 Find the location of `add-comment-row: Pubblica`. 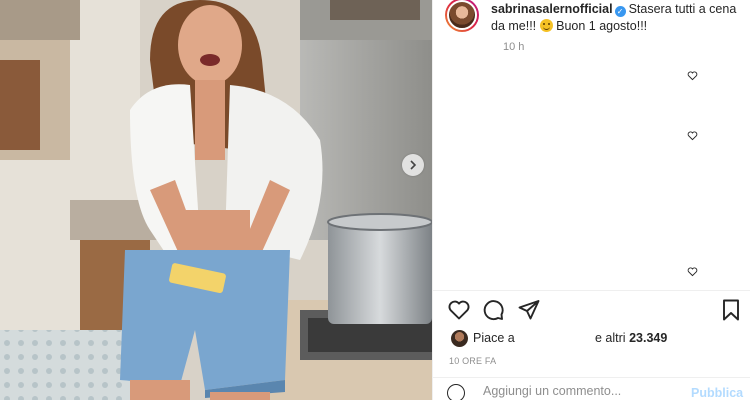

add-comment-row: Pubblica is located at coordinates (591, 389).